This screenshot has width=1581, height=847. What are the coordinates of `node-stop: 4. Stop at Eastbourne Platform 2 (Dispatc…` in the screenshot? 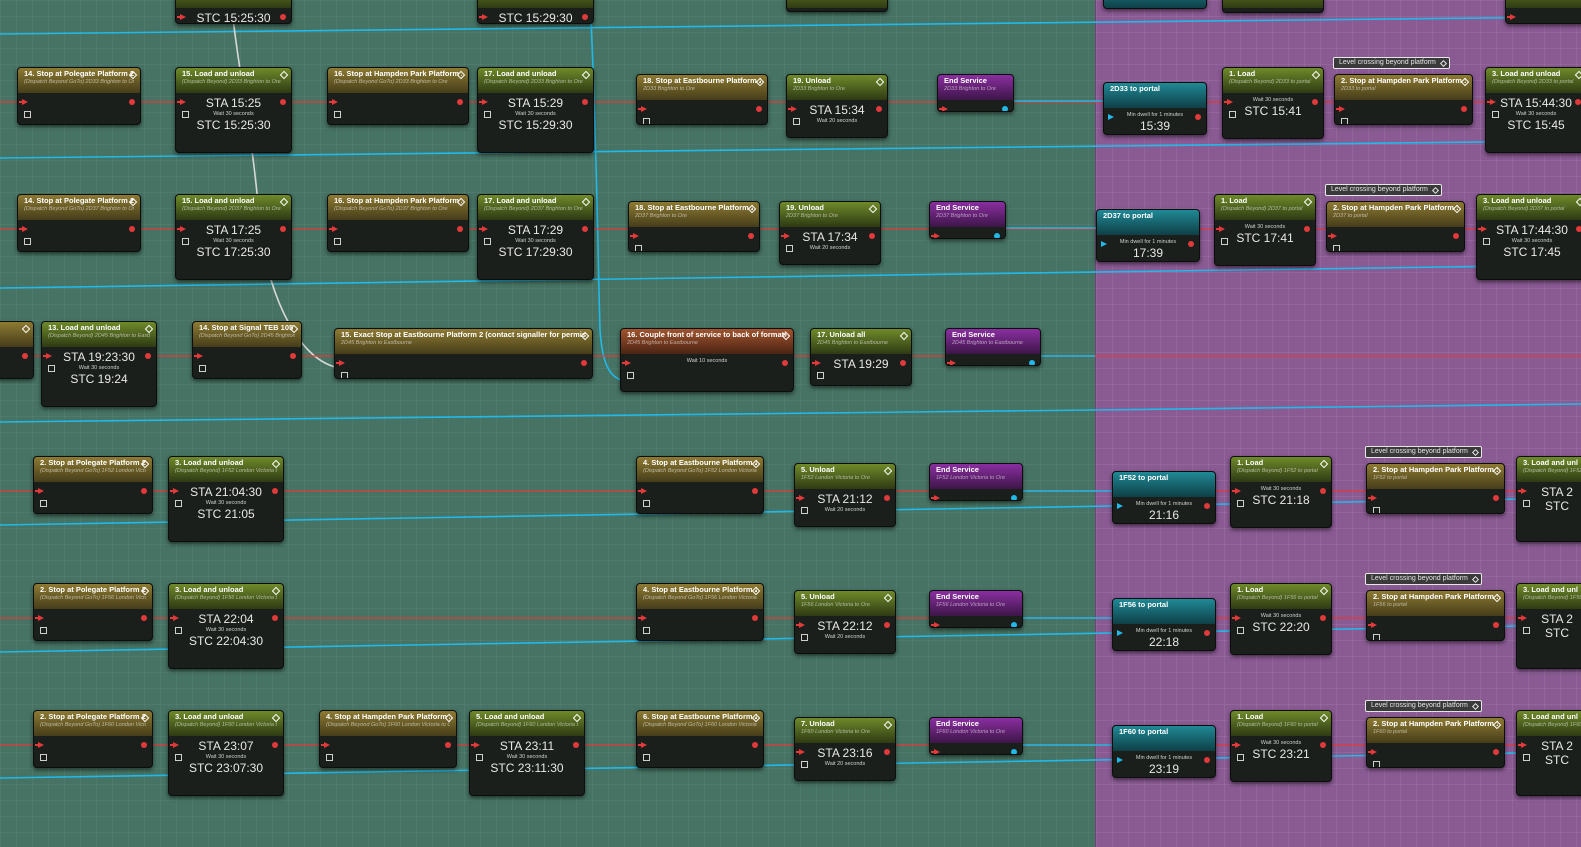 It's located at (700, 485).